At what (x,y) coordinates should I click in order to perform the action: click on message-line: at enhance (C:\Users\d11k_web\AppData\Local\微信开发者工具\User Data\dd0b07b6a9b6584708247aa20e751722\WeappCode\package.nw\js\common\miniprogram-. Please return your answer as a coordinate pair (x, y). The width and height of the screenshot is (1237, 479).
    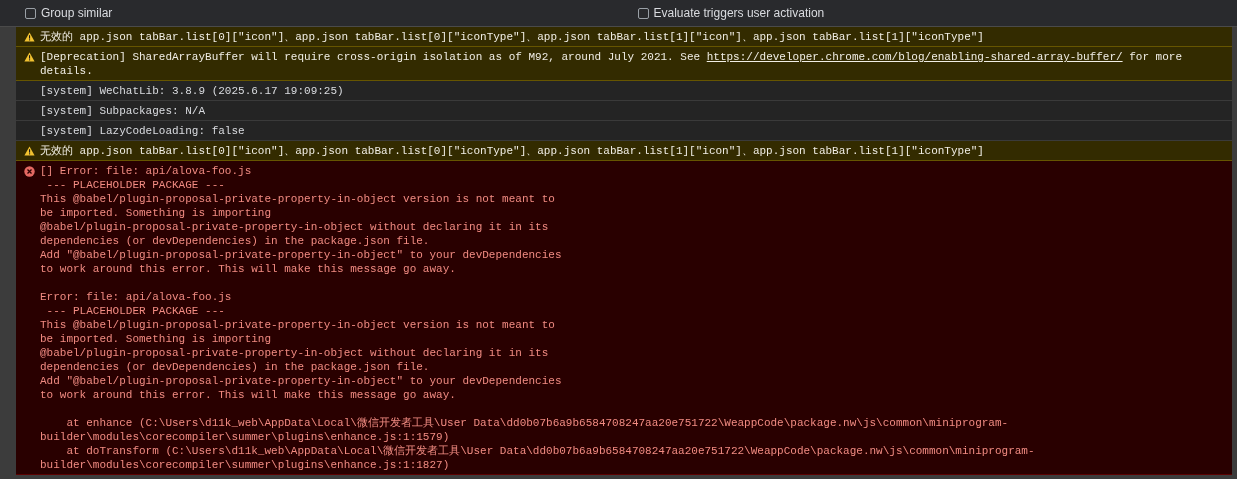
    Looking at the image, I should click on (537, 423).